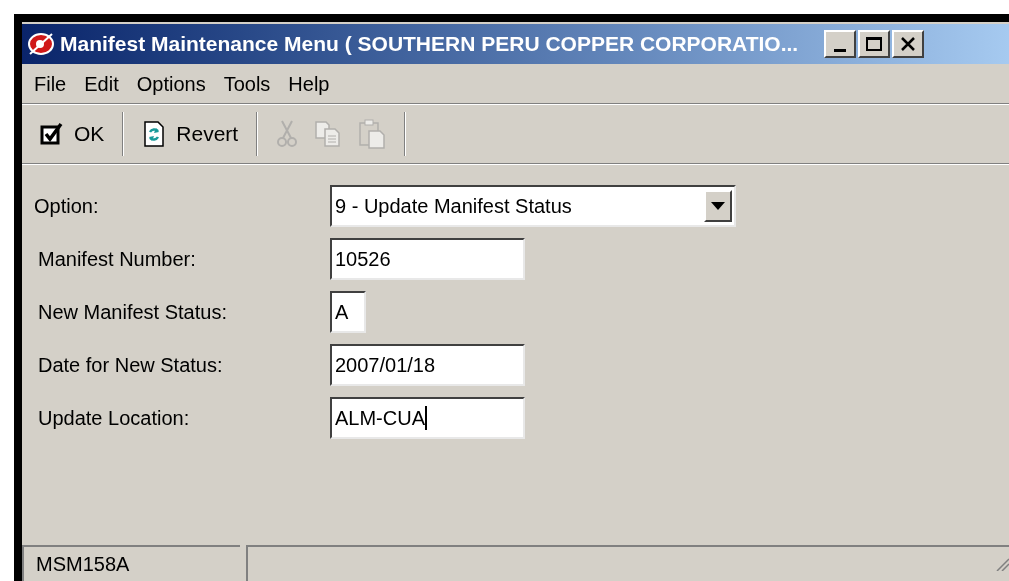  What do you see at coordinates (348, 312) in the screenshot?
I see `input-field: A` at bounding box center [348, 312].